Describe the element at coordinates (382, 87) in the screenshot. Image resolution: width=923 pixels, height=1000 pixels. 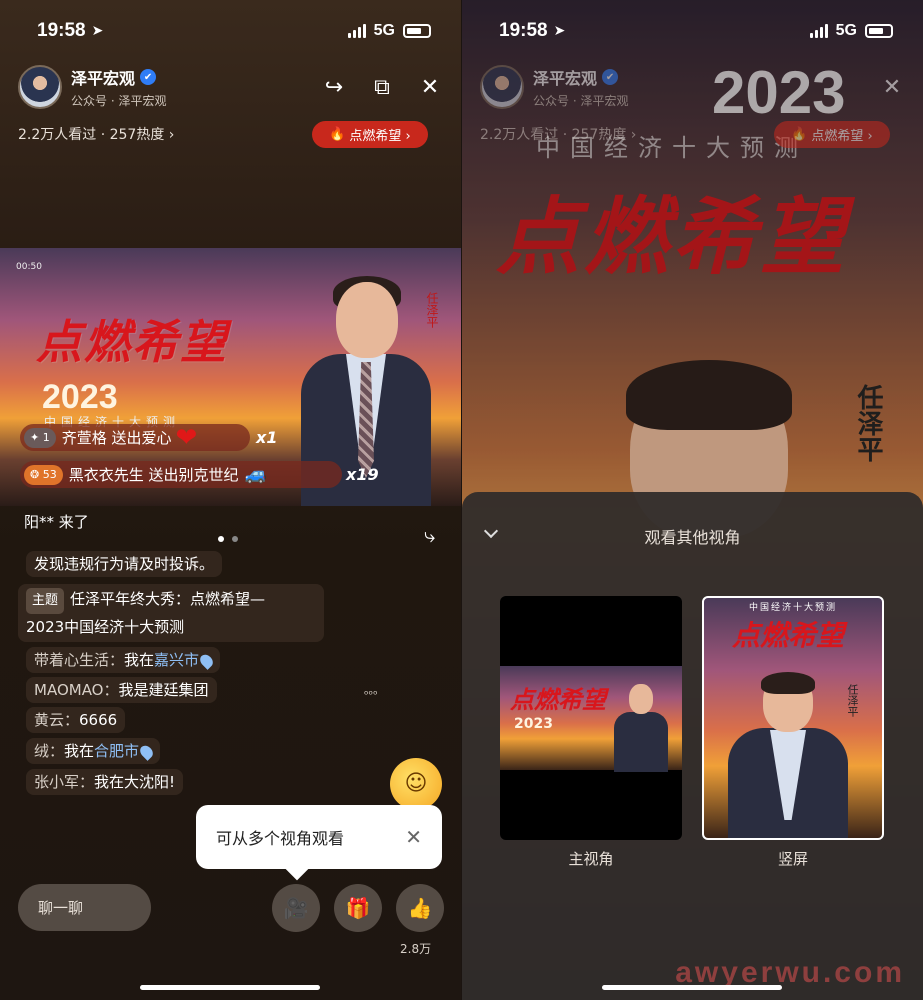
I see `pip-icon: ⧉` at that location.